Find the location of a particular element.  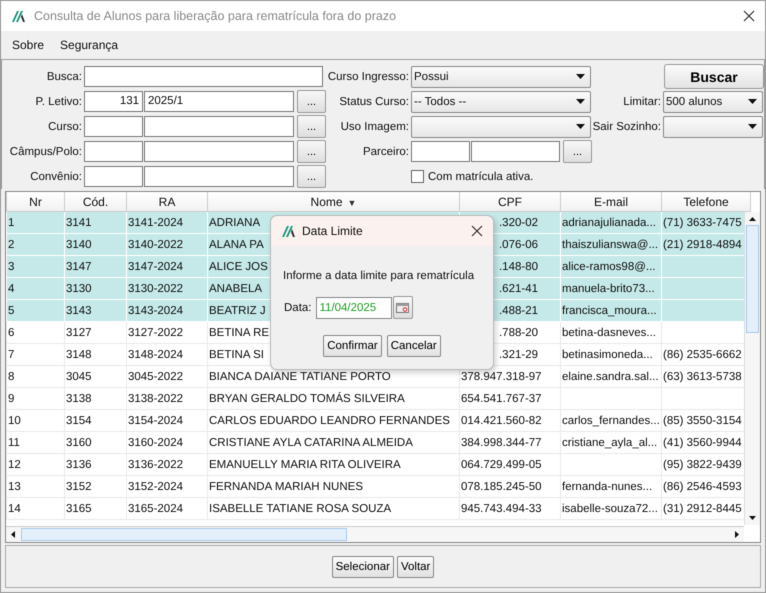

caret-icon is located at coordinates (580, 76).